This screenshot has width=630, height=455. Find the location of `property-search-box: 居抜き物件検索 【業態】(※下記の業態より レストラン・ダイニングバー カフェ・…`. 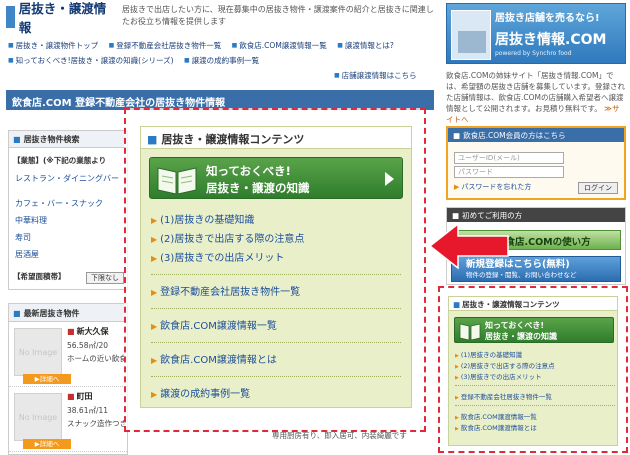

property-search-box: 居抜き物件検索 【業態】(※下記の業態より レストラン・ダイニングバー カフェ・… is located at coordinates (68, 210).